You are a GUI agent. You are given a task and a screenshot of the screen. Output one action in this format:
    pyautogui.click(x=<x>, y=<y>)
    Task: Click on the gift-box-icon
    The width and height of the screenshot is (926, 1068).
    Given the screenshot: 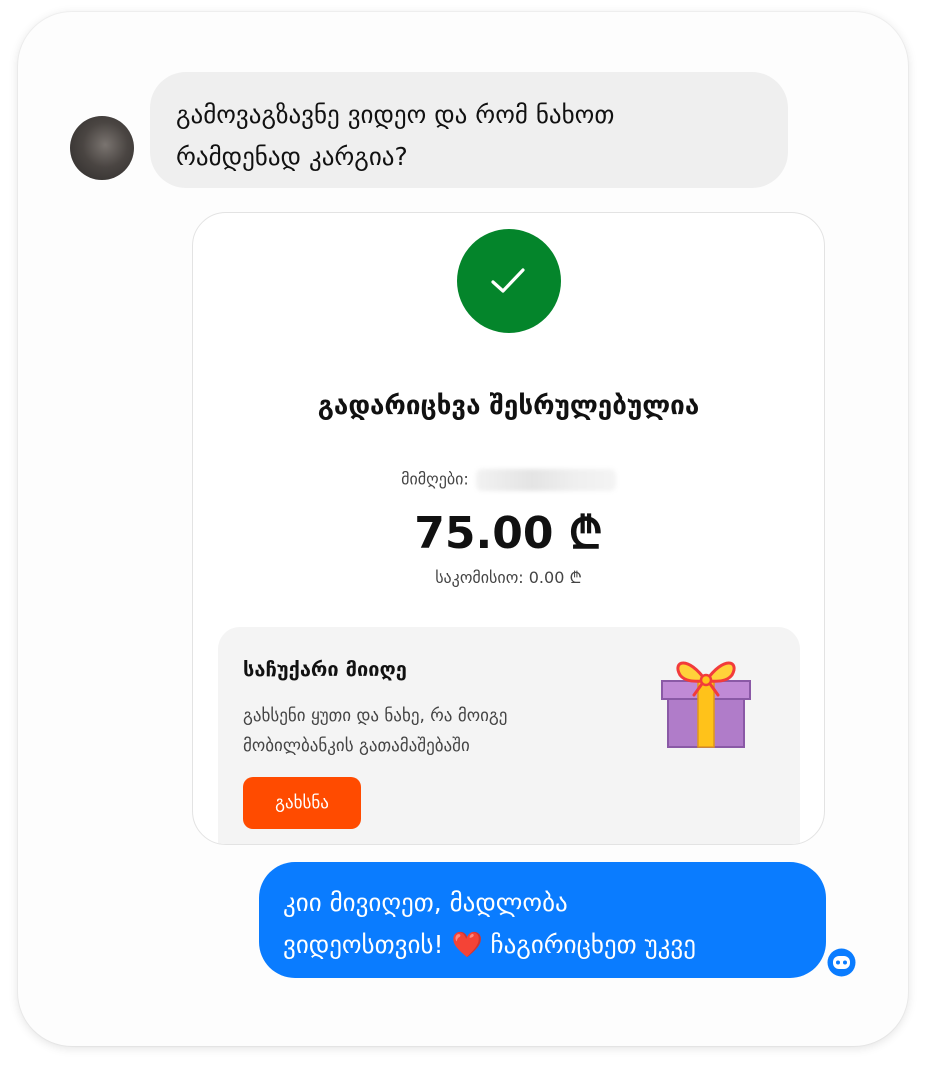 What is the action you would take?
    pyautogui.click(x=706, y=704)
    